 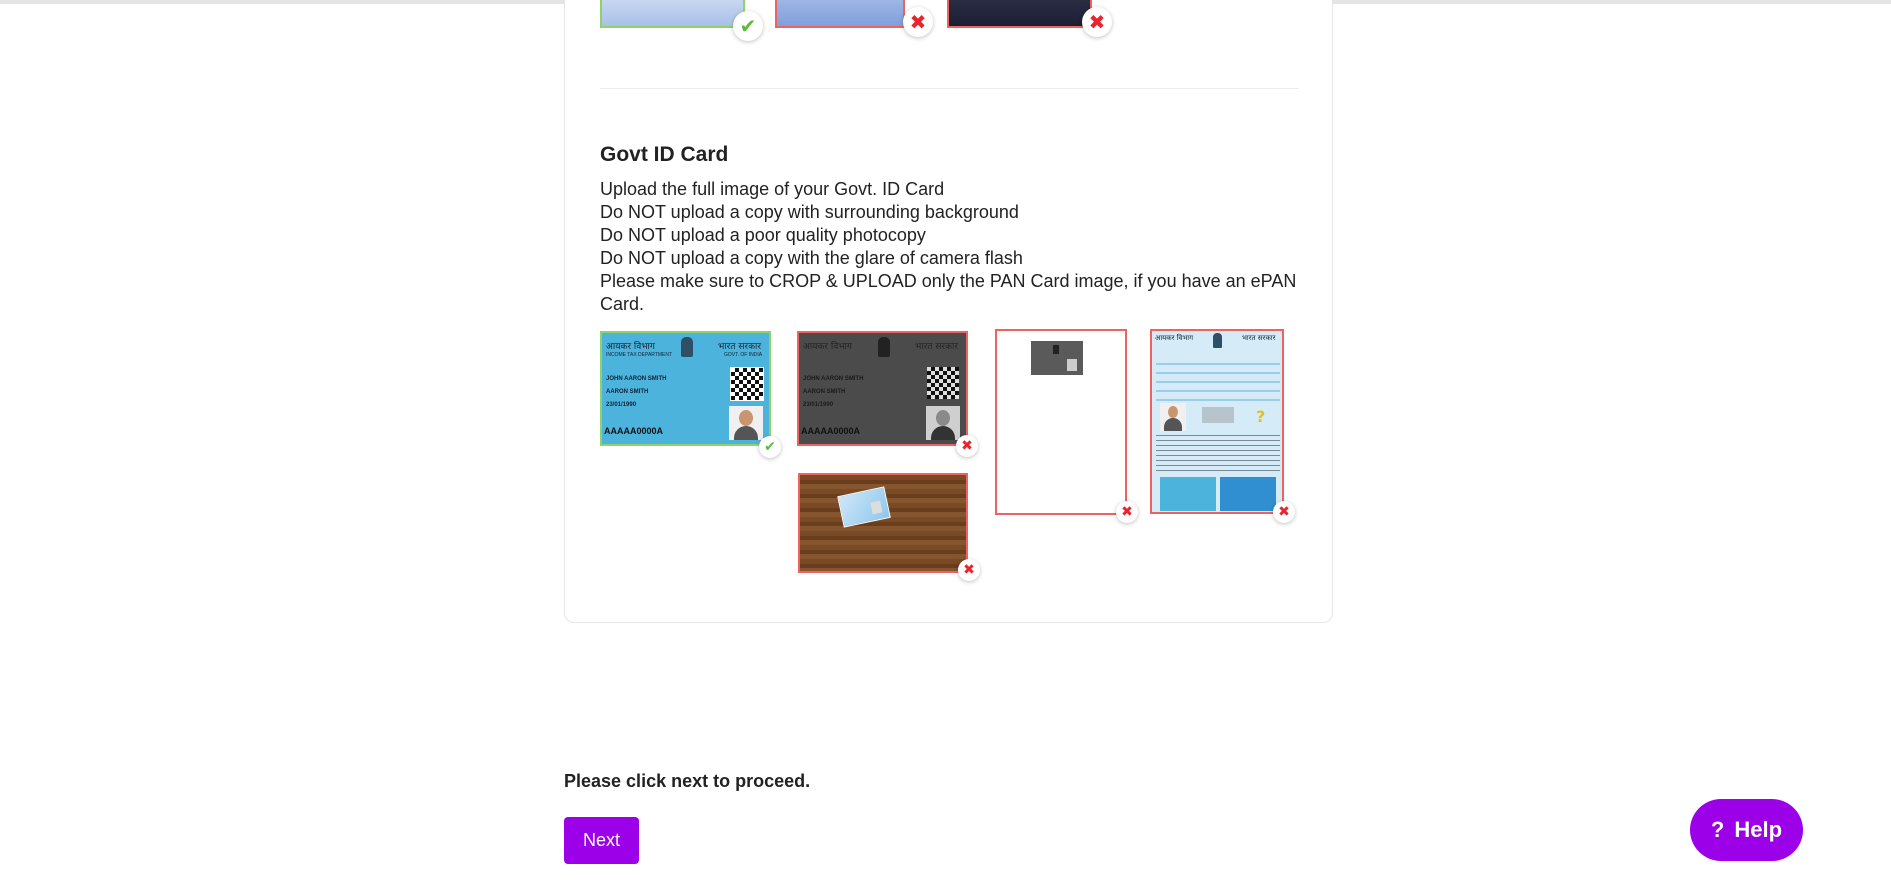 What do you see at coordinates (1218, 383) in the screenshot?
I see `epan-field-lines` at bounding box center [1218, 383].